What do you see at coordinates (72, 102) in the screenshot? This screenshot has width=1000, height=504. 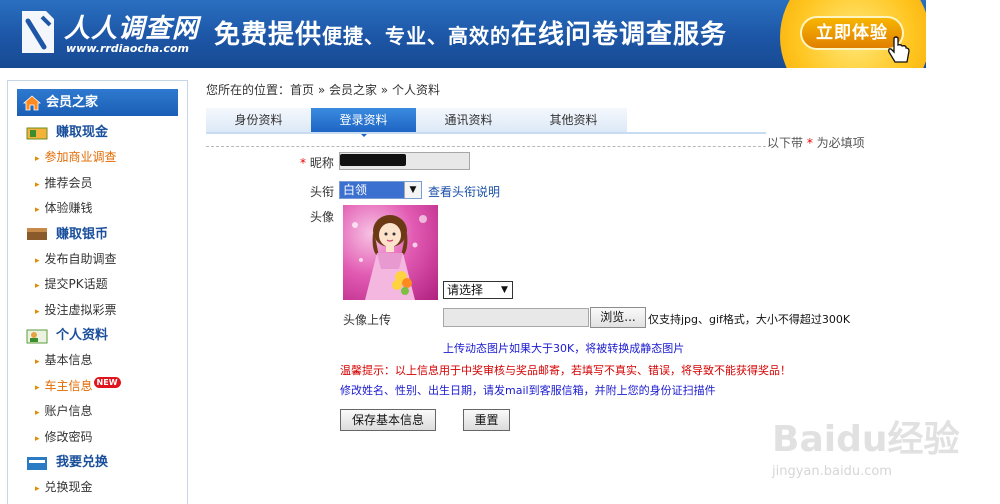 I see `sidebar-header-label: 会员之家` at bounding box center [72, 102].